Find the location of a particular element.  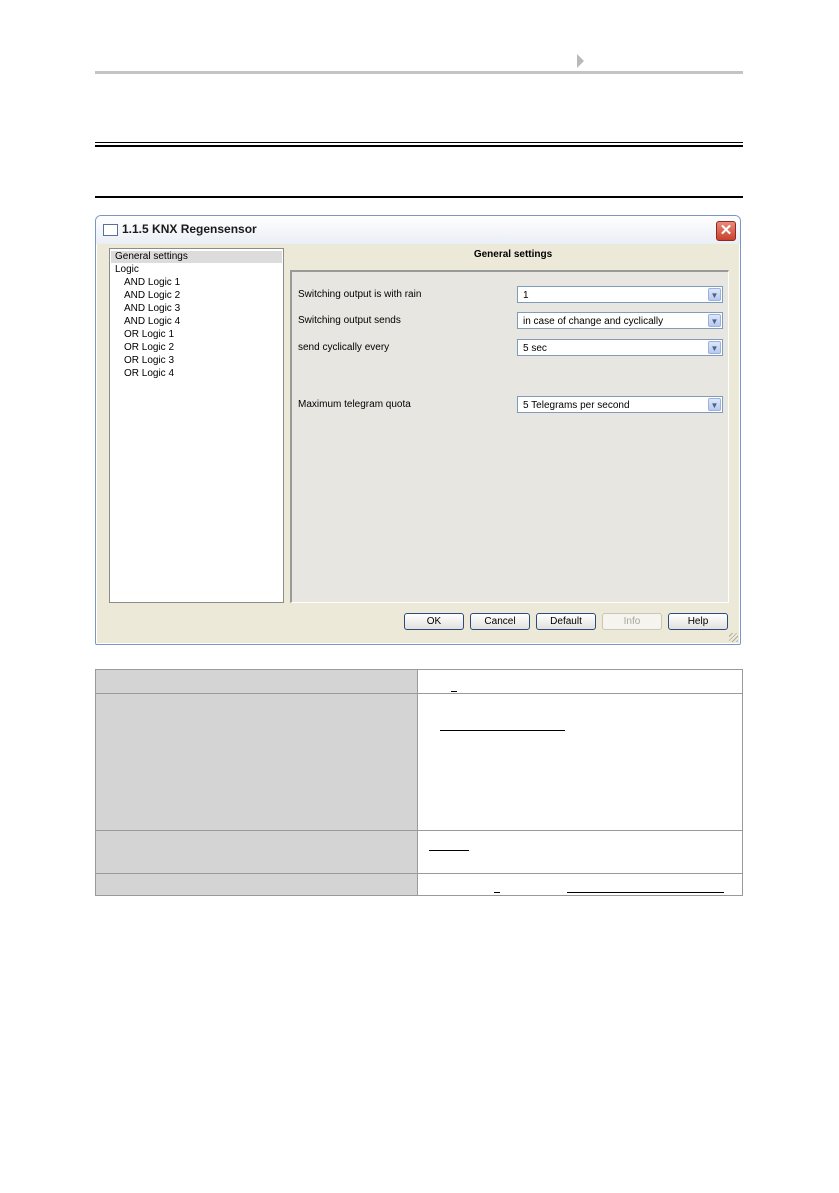

tree-item-general-settings: General settings is located at coordinates (196, 257).